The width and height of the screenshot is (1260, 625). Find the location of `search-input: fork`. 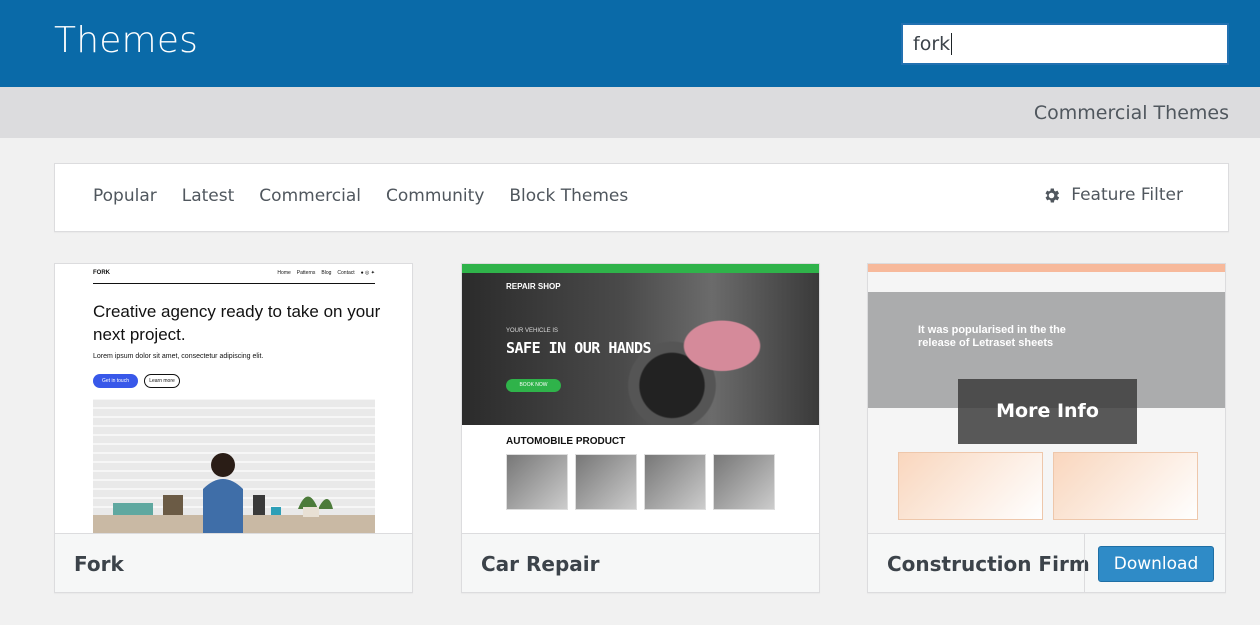

search-input: fork is located at coordinates (1065, 44).